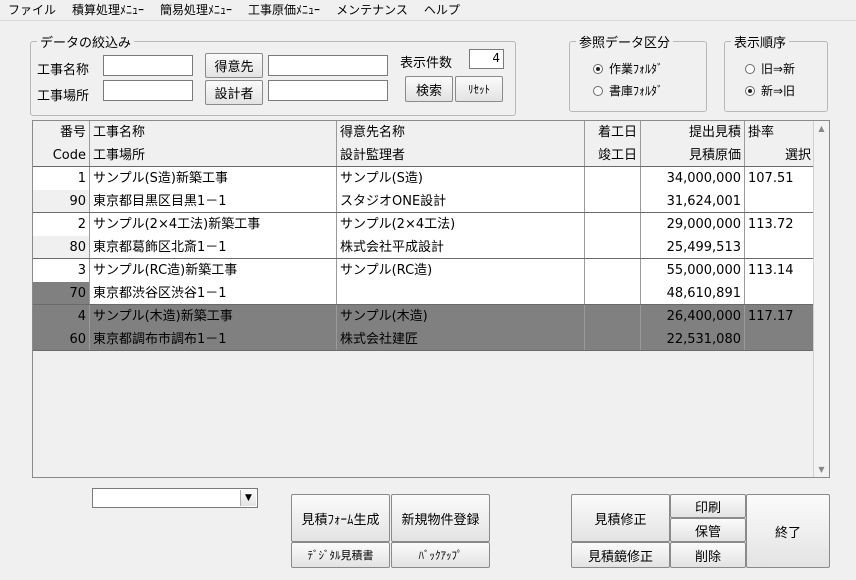 The height and width of the screenshot is (580, 856). Describe the element at coordinates (461, 293) in the screenshot. I see `cell-designer` at that location.